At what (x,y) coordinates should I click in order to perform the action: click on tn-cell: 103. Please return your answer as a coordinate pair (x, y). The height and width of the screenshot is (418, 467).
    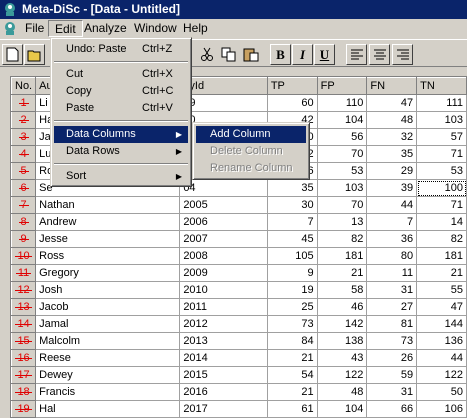
    Looking at the image, I should click on (441, 120).